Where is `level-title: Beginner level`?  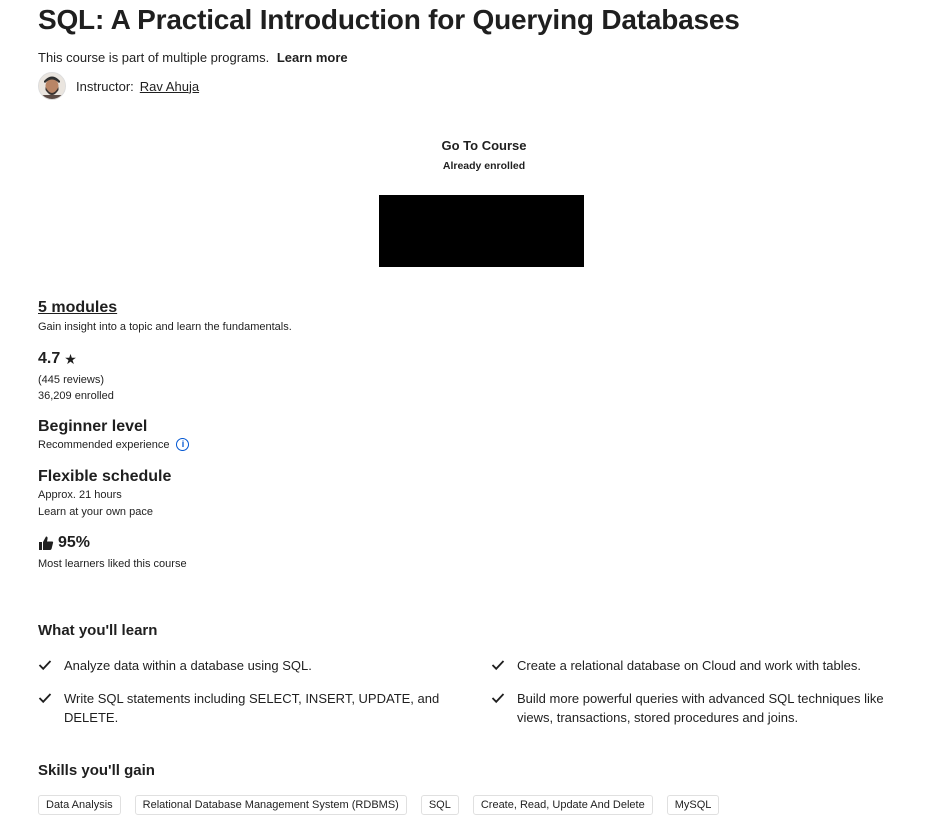 level-title: Beginner level is located at coordinates (93, 426).